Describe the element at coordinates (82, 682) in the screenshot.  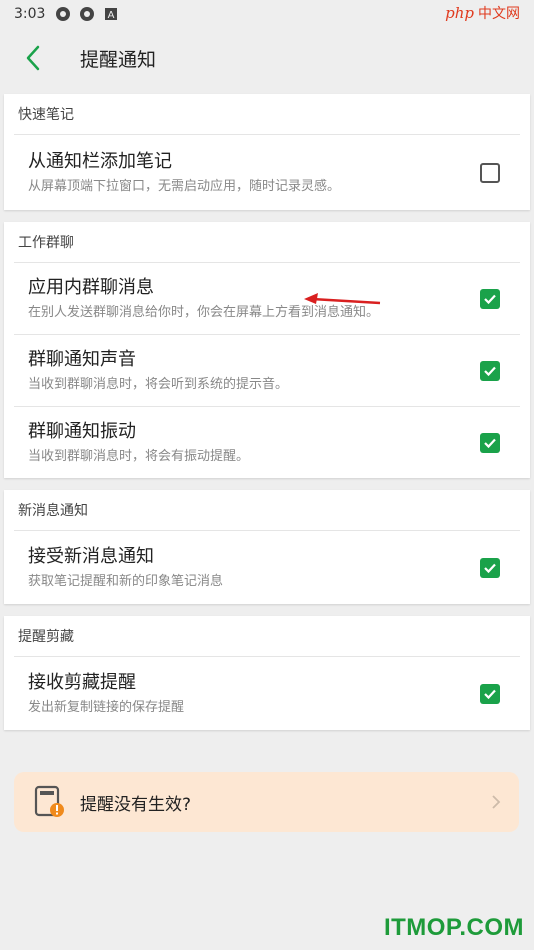
I see `setting-title: 接收剪藏提醒` at that location.